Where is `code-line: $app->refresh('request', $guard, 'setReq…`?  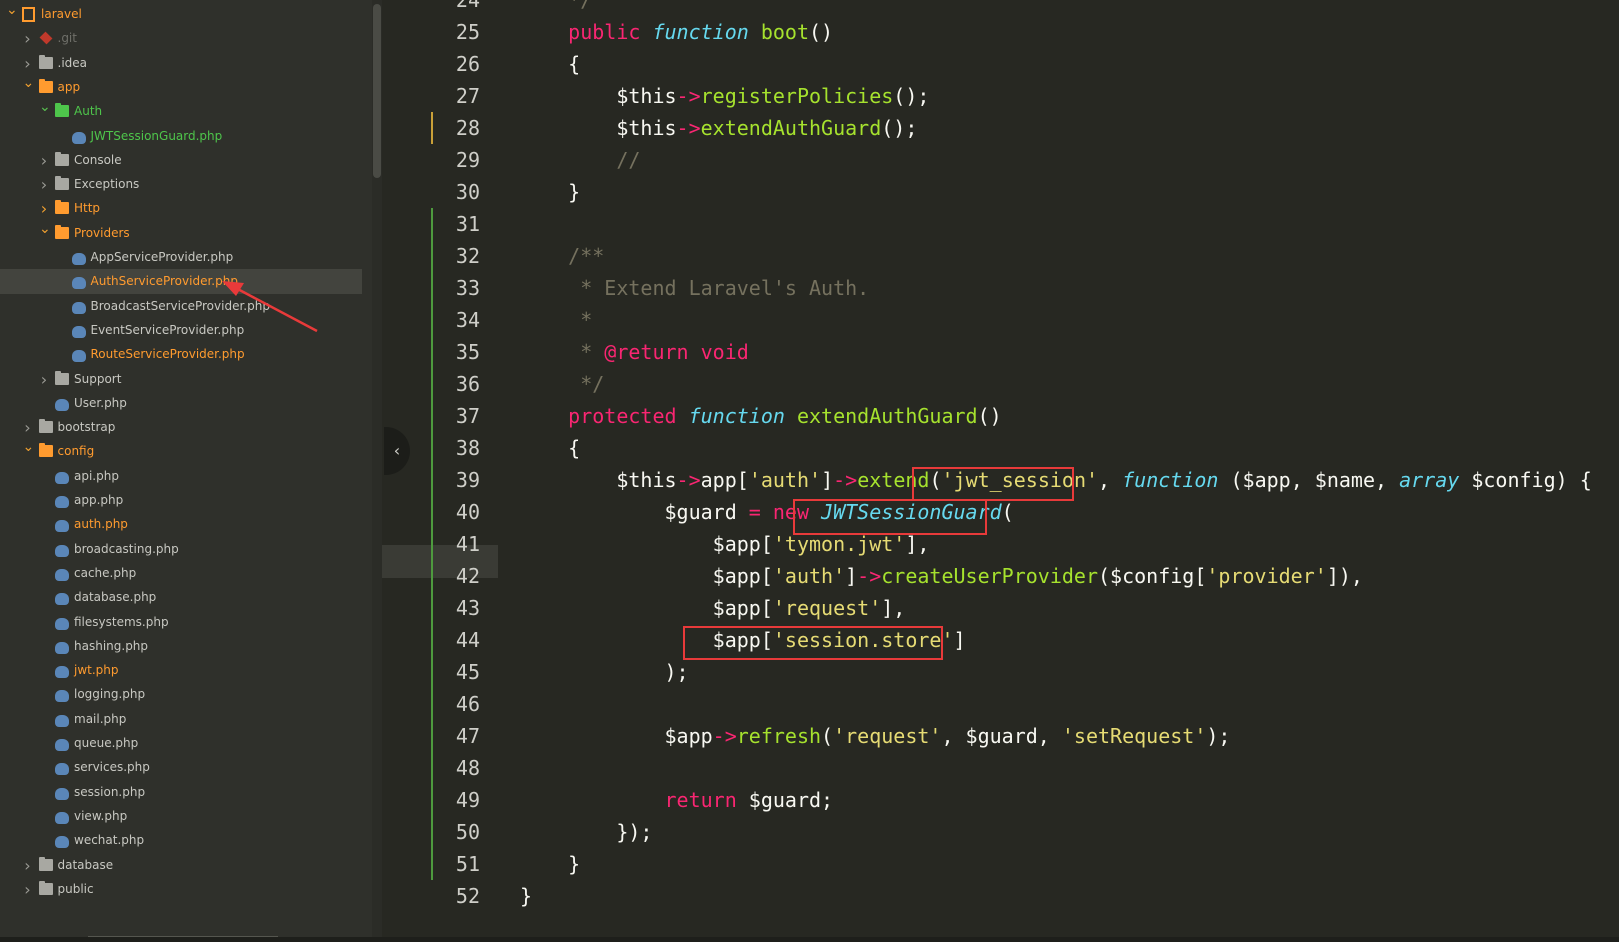
code-line: $app->refresh('request', $guard, 'setReq… is located at coordinates (875, 736).